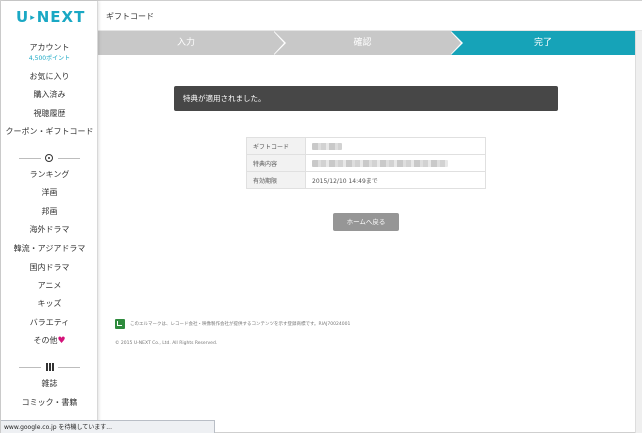 The height and width of the screenshot is (433, 642). I want to click on table-value-benefit, so click(395, 163).